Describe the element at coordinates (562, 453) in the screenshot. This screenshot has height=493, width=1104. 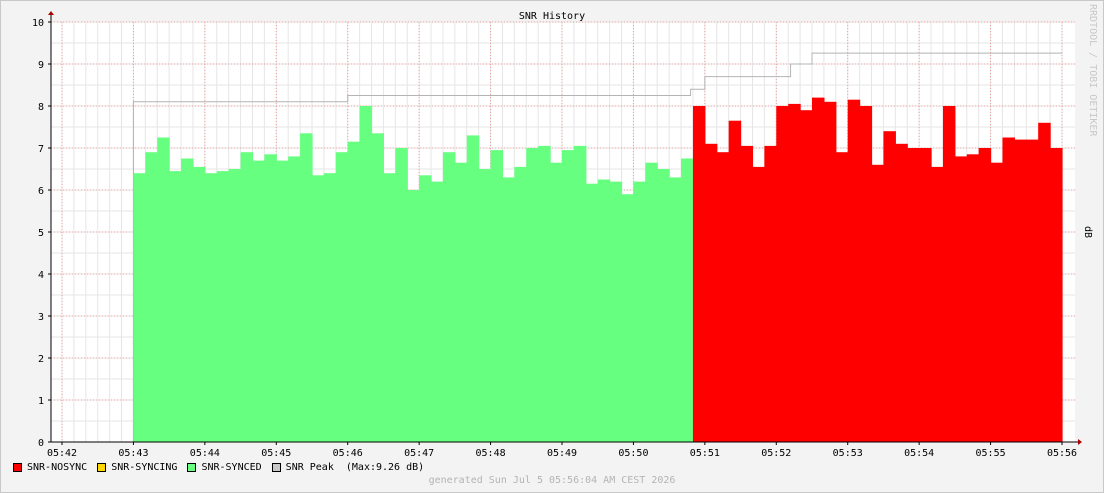
I see `x-tick-label: 05:49` at that location.